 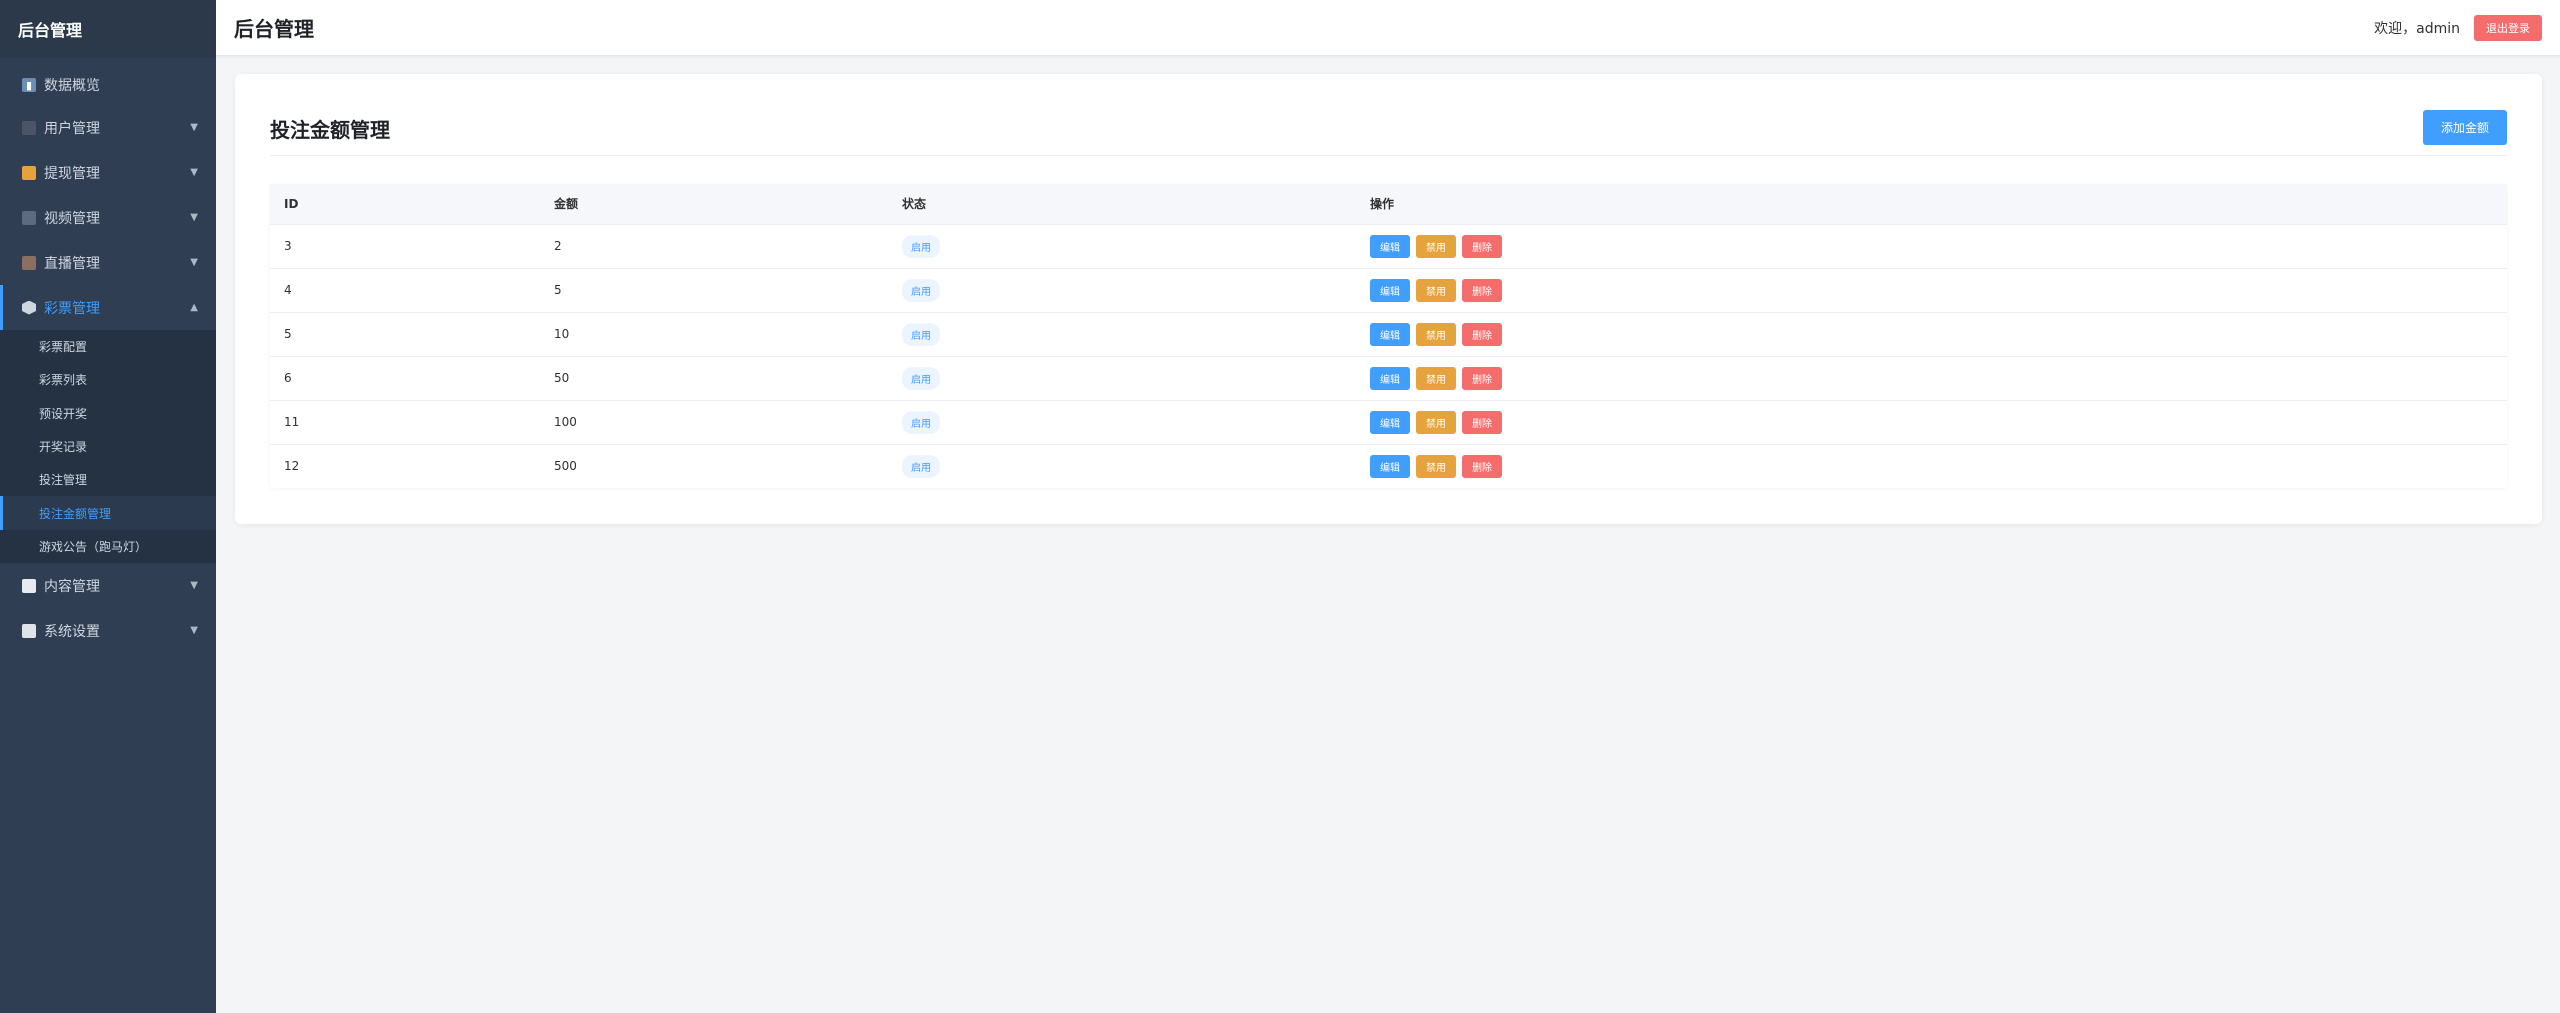 What do you see at coordinates (108, 585) in the screenshot?
I see `sidebar-item-content: 内容管理 ▼` at bounding box center [108, 585].